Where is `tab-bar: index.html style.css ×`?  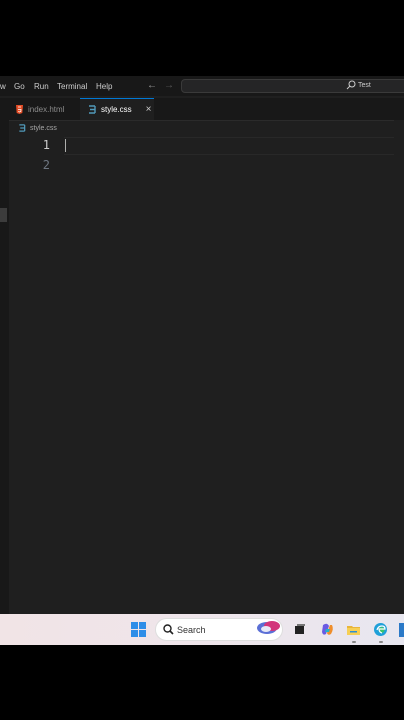
tab-bar: index.html style.css × is located at coordinates (202, 109).